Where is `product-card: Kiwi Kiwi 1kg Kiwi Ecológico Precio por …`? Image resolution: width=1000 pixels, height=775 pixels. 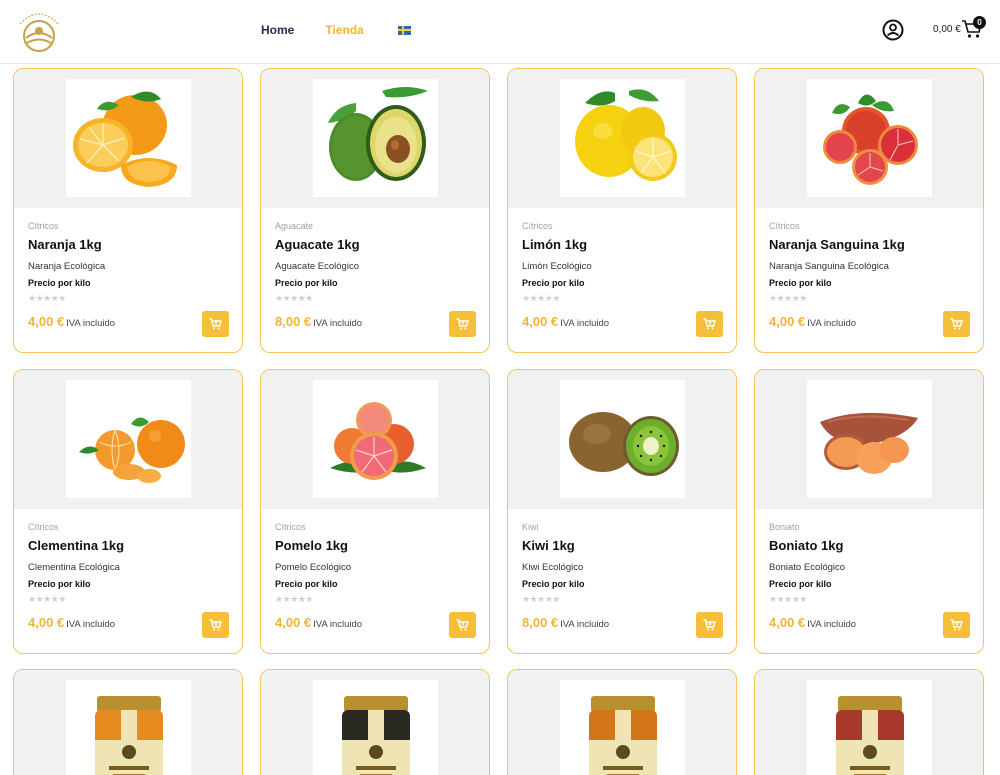
product-card: Kiwi Kiwi 1kg Kiwi Ecológico Precio por … is located at coordinates (622, 511).